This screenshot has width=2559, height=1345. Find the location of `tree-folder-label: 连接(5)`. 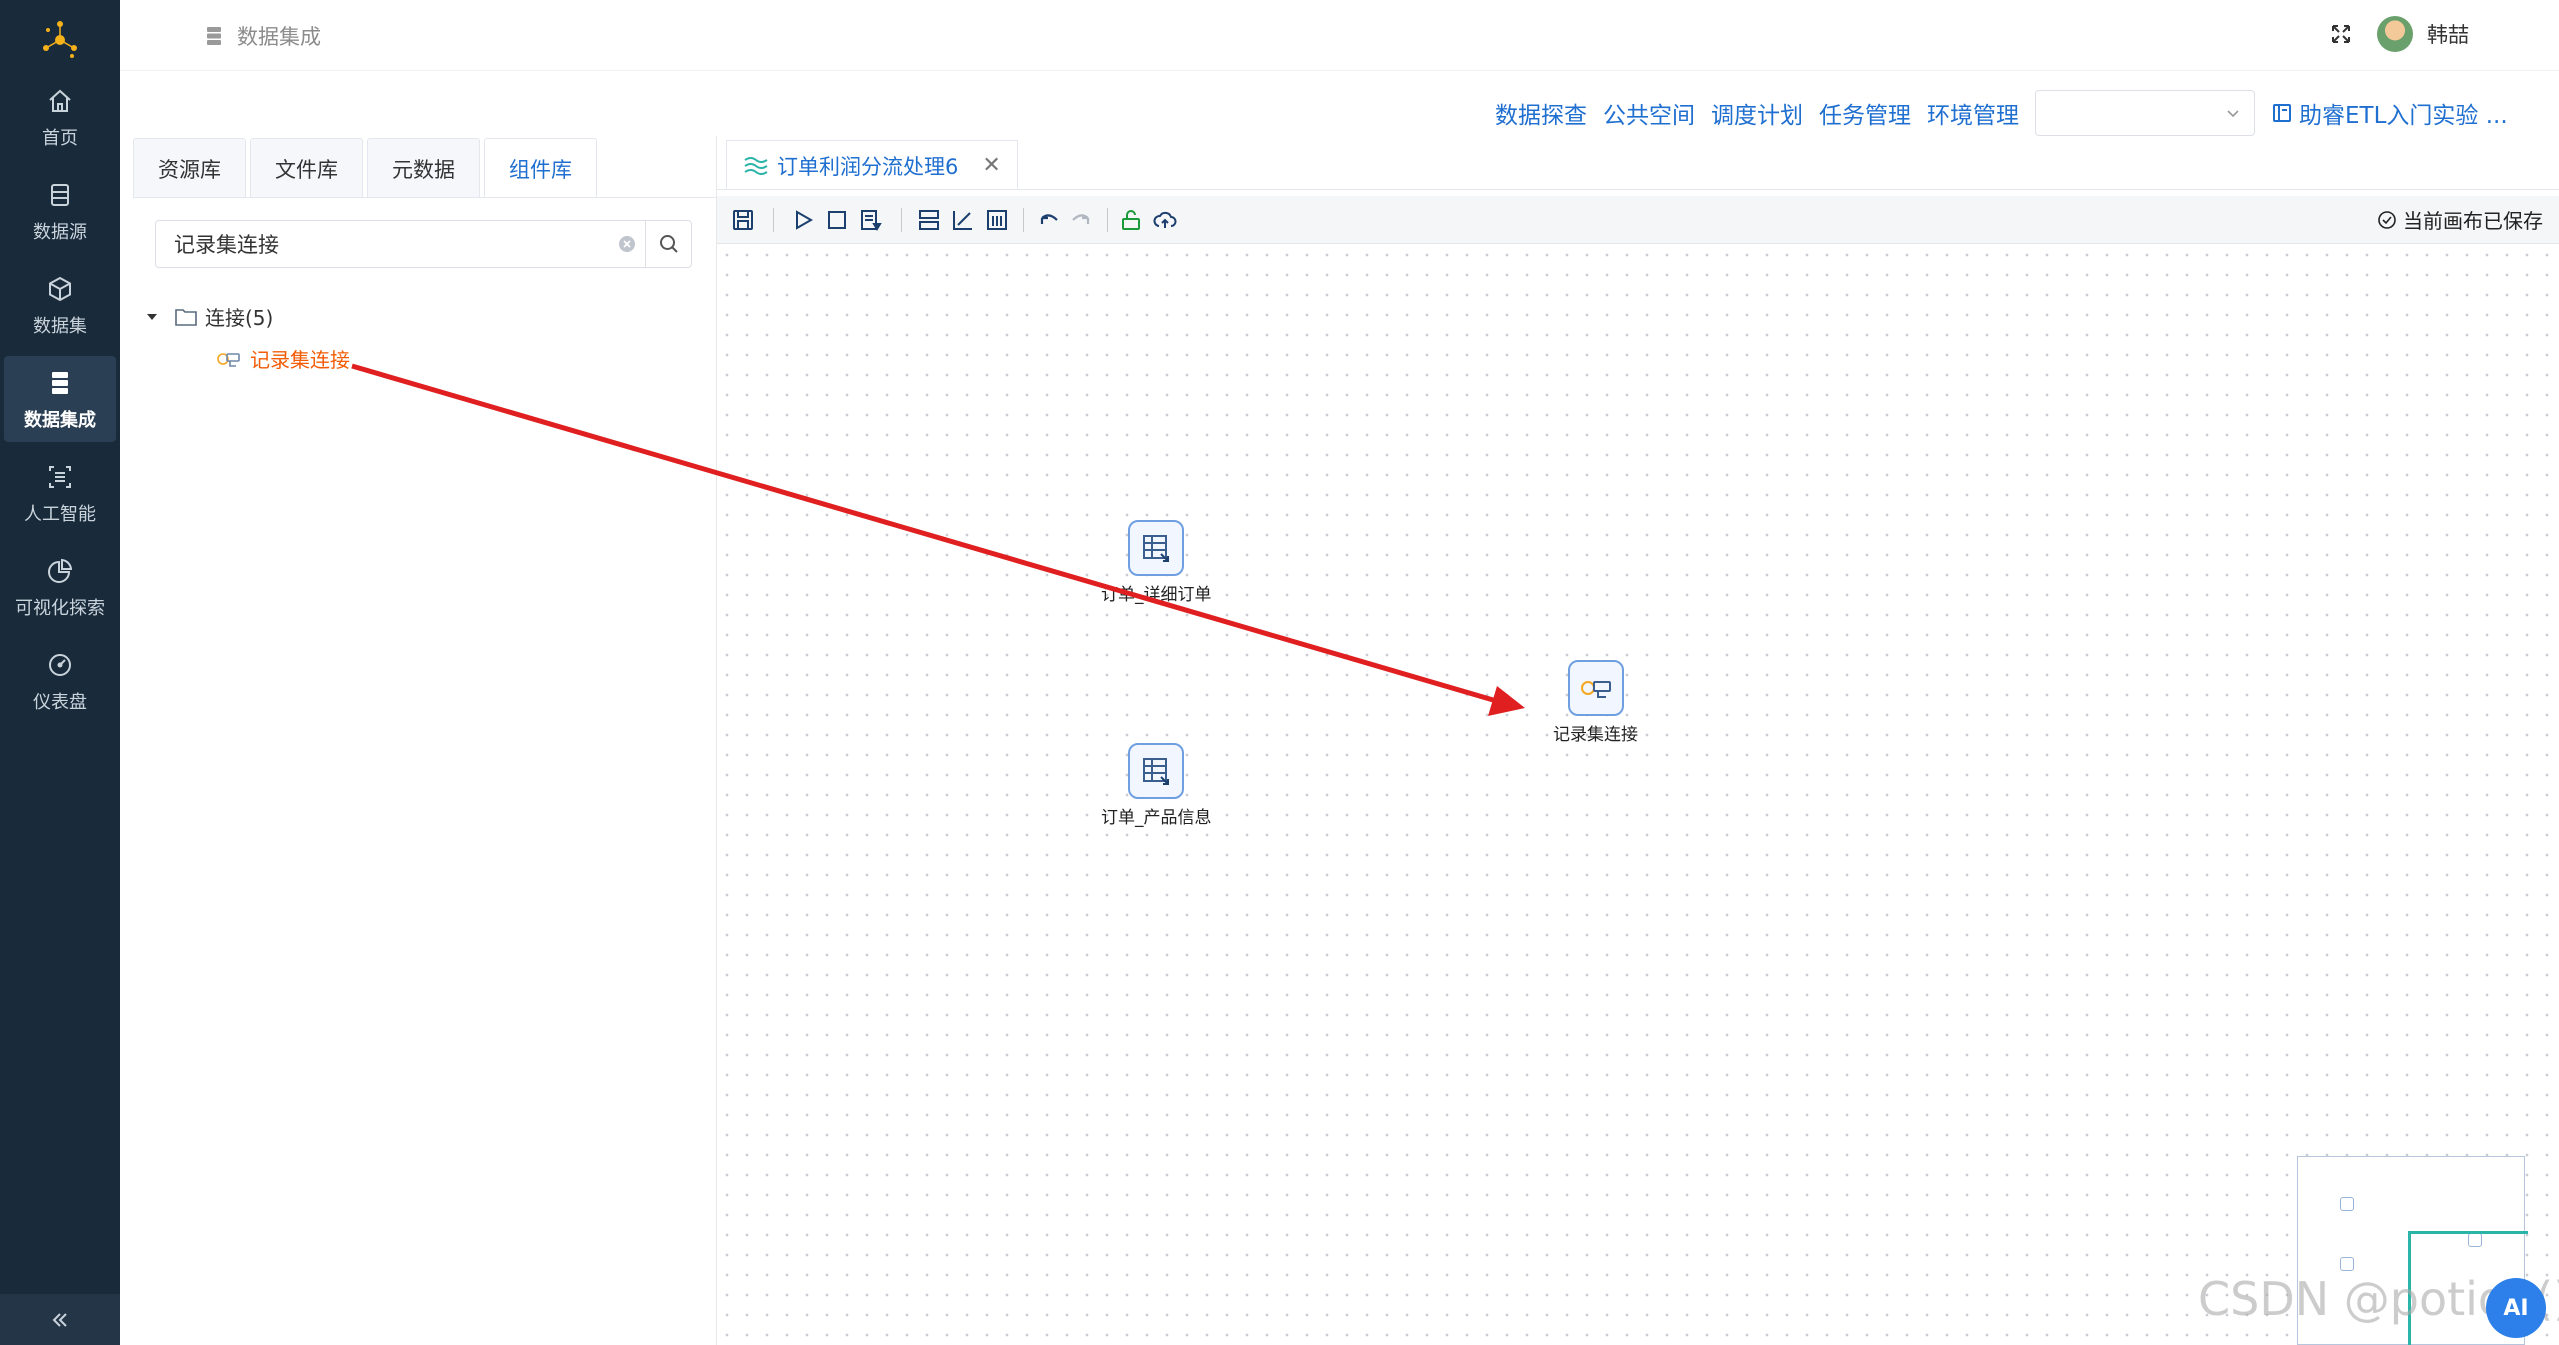

tree-folder-label: 连接(5) is located at coordinates (239, 318).